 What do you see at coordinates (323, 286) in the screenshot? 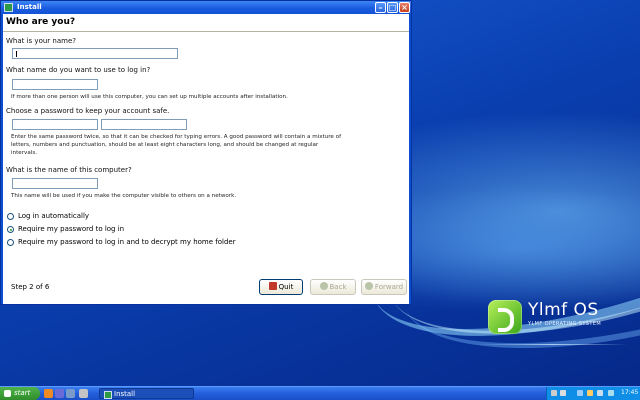
I see `back-arrow-icon` at bounding box center [323, 286].